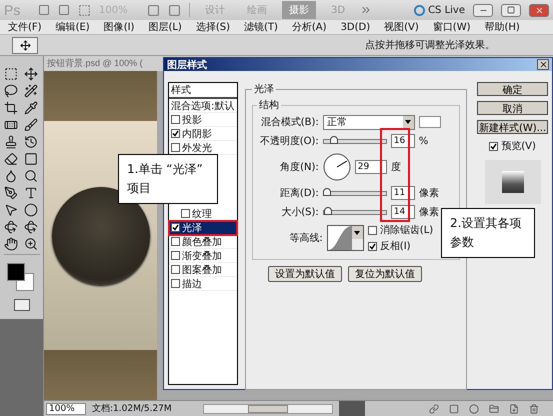  What do you see at coordinates (192, 228) in the screenshot?
I see `style-label: 光泽` at bounding box center [192, 228].